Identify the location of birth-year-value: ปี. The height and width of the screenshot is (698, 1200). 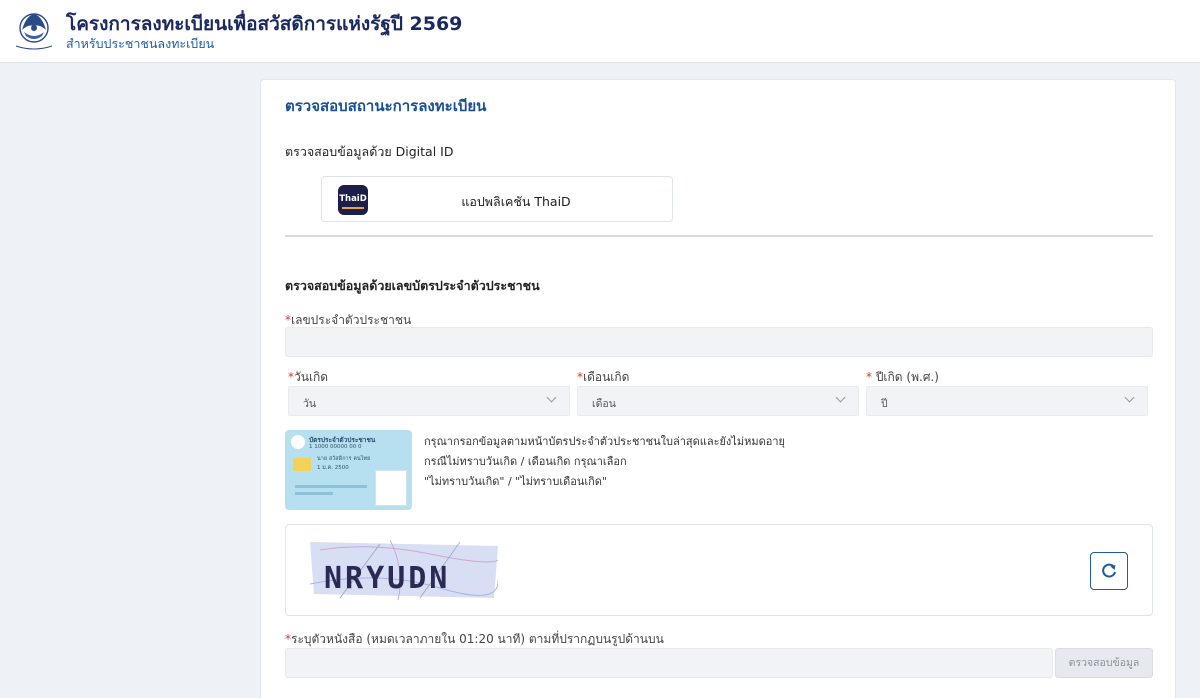
(884, 404).